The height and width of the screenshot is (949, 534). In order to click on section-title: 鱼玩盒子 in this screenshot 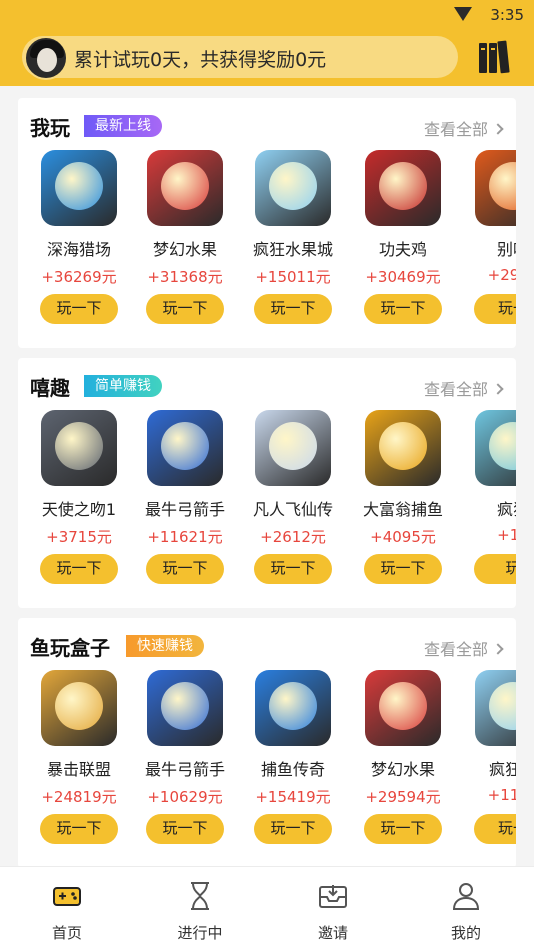, I will do `click(70, 648)`.